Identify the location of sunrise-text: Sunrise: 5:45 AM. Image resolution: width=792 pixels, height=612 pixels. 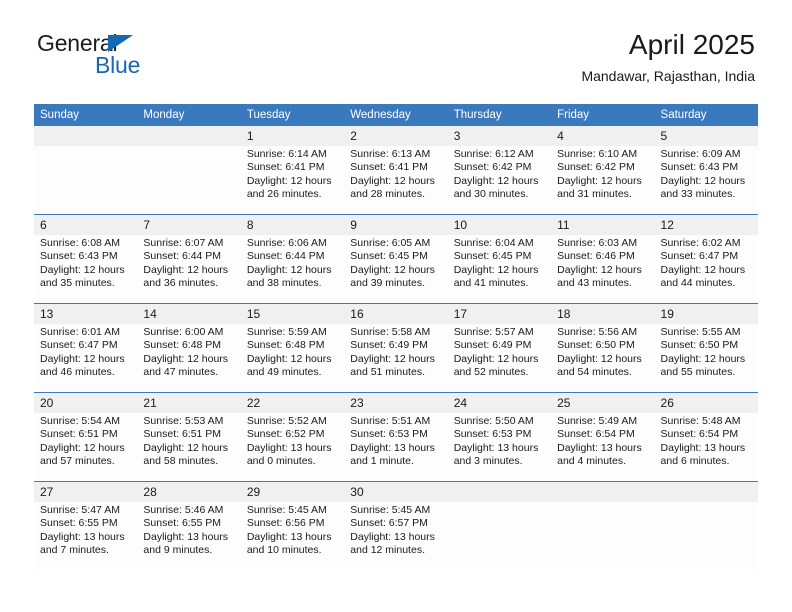
(286, 510).